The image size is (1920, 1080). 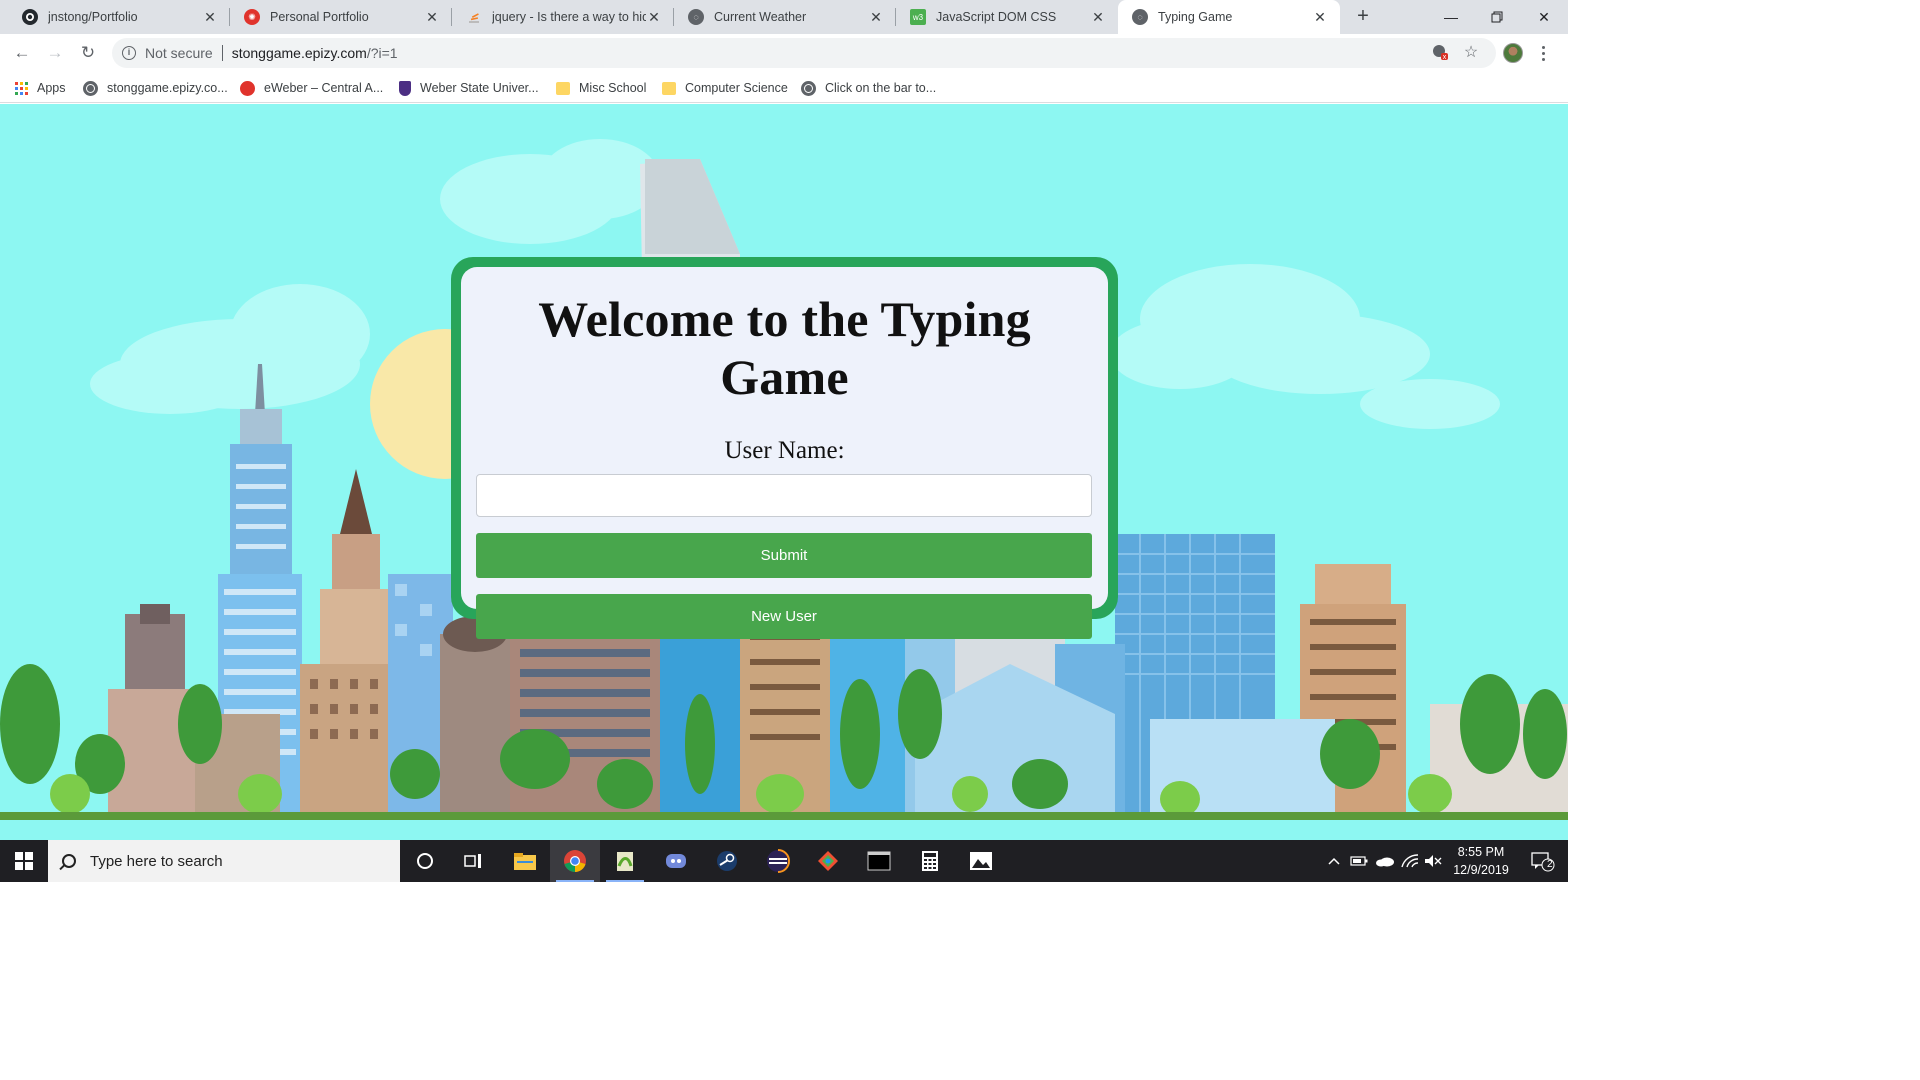 I want to click on restore-icon, so click(x=1497, y=17).